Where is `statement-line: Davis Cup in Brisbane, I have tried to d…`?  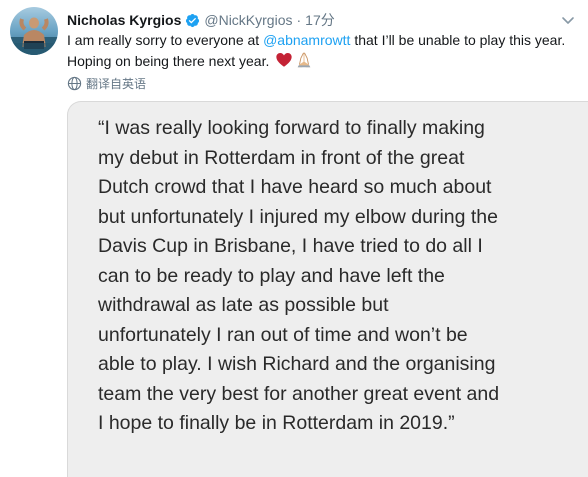 statement-line: Davis Cup in Brisbane, I have tried to d… is located at coordinates (290, 246).